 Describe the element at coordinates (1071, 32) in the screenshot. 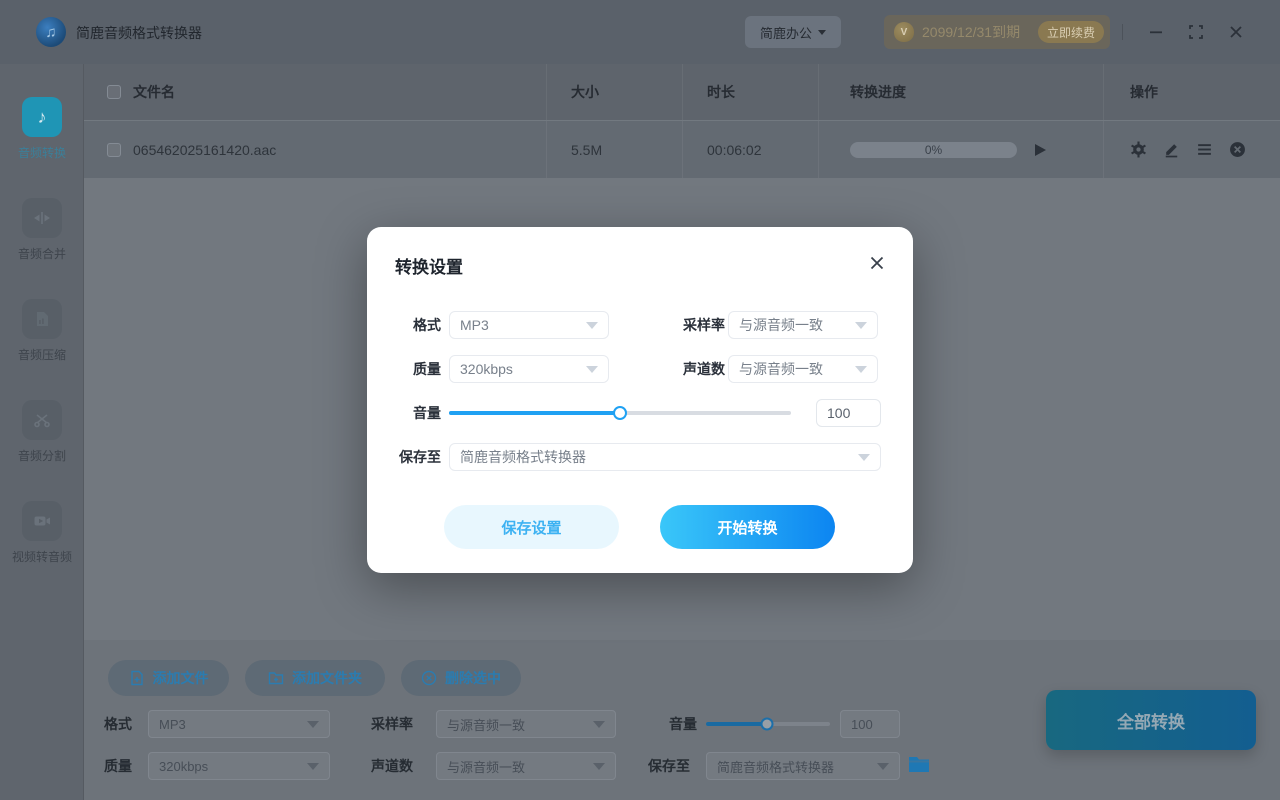

I see `renew-button: 立即续费` at that location.